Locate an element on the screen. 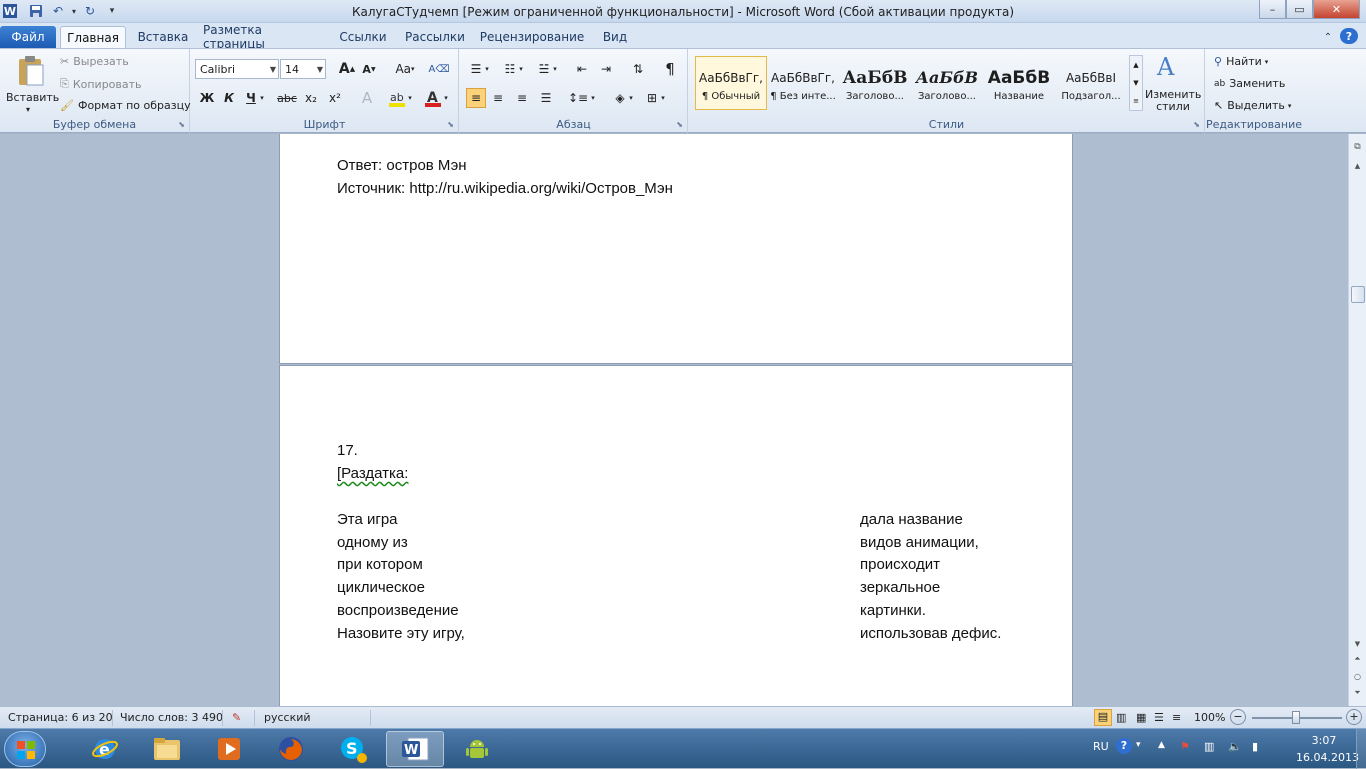  minimize-button: – is located at coordinates (1272, 9).